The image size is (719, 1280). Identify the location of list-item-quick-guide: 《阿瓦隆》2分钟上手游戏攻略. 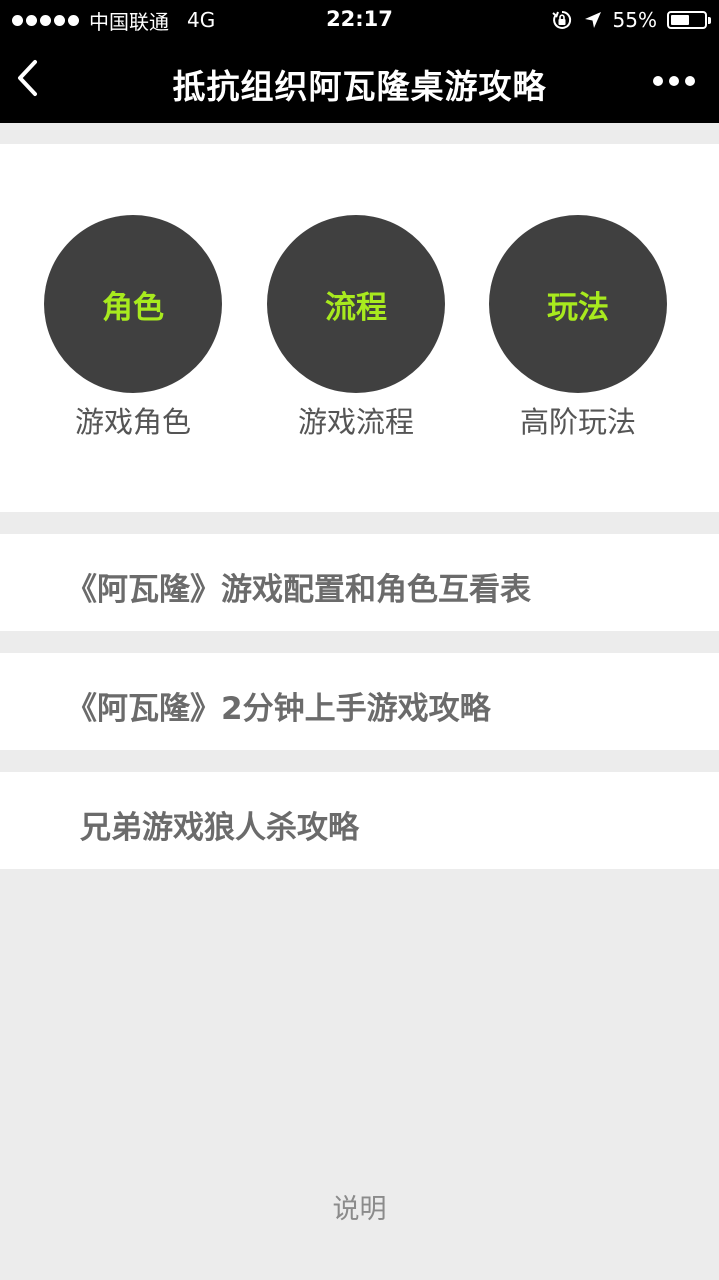
(359, 701).